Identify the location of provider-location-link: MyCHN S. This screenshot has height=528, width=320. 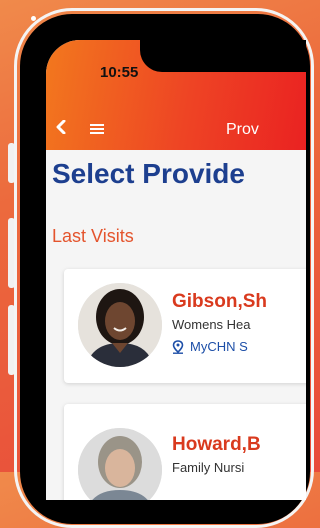
(210, 346).